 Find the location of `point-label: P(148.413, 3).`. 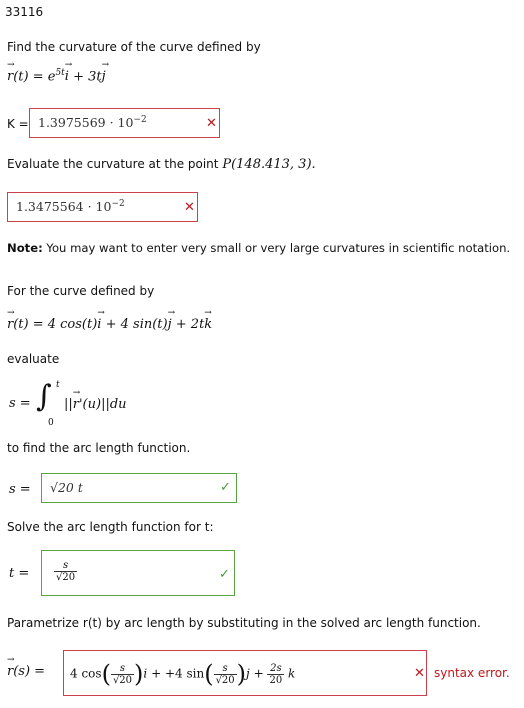

point-label: P(148.413, 3). is located at coordinates (269, 164).